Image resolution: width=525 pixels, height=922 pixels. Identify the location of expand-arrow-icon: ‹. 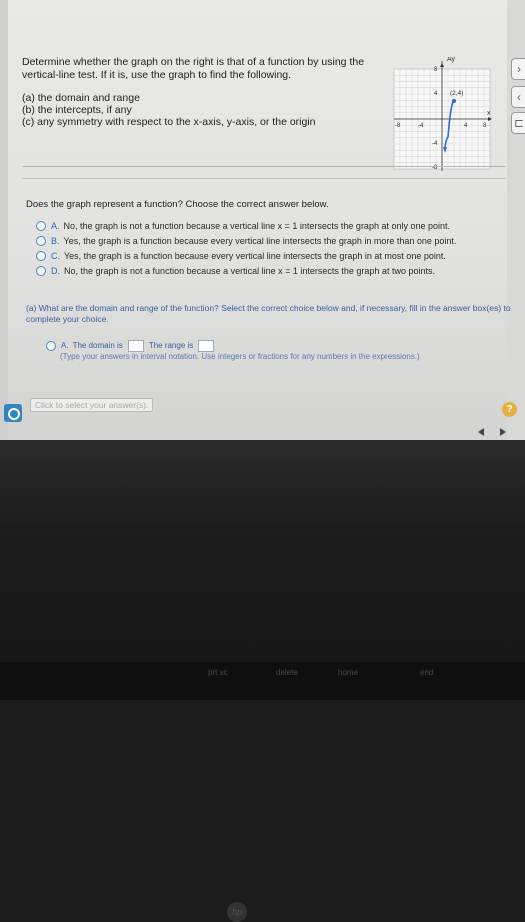
(518, 97).